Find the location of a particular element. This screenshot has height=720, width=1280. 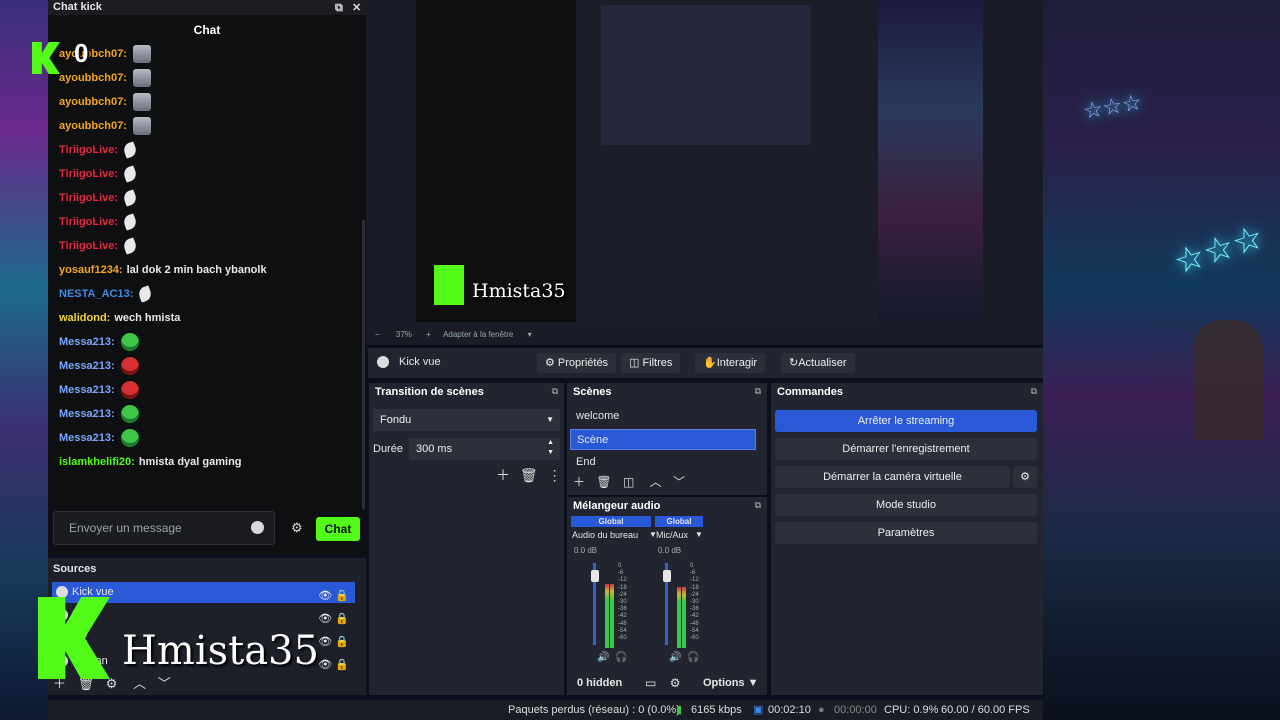

channel-name: Audio du bureau is located at coordinates (605, 535).